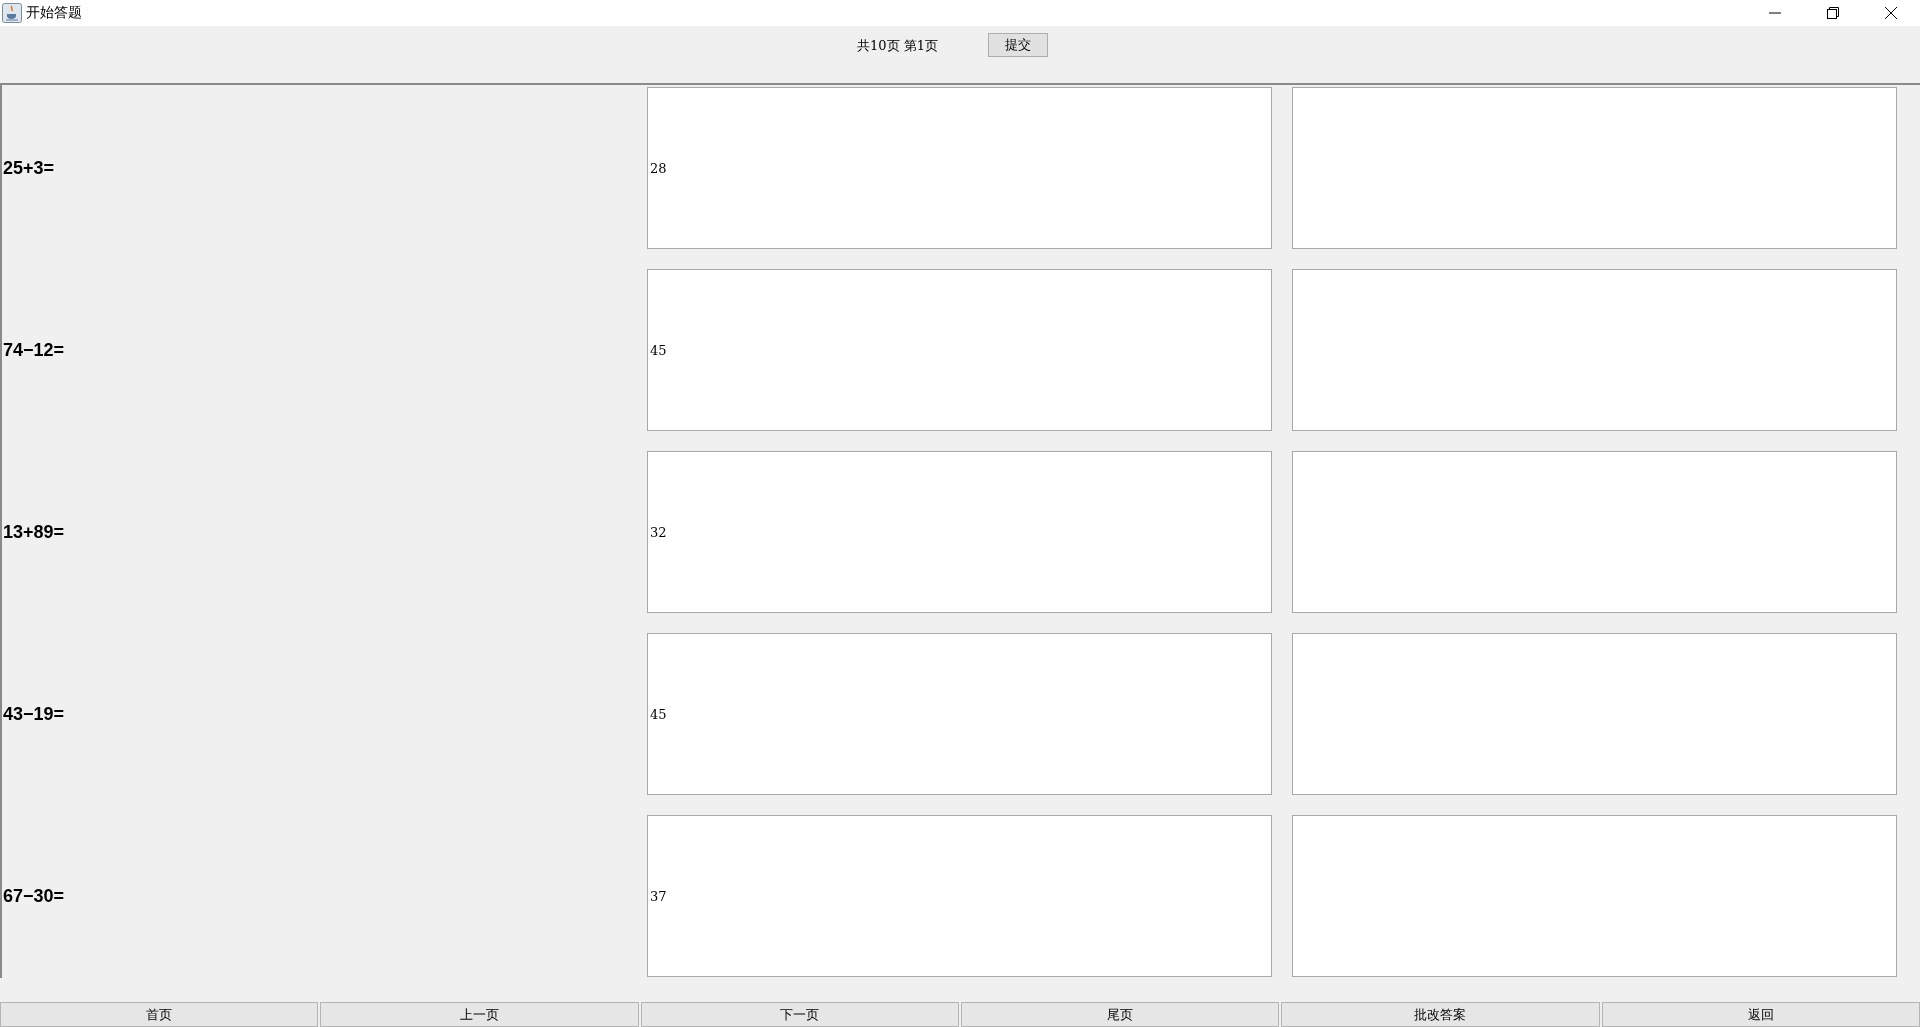 This screenshot has height=1027, width=1920. What do you see at coordinates (959, 896) in the screenshot?
I see `answer-field: 37` at bounding box center [959, 896].